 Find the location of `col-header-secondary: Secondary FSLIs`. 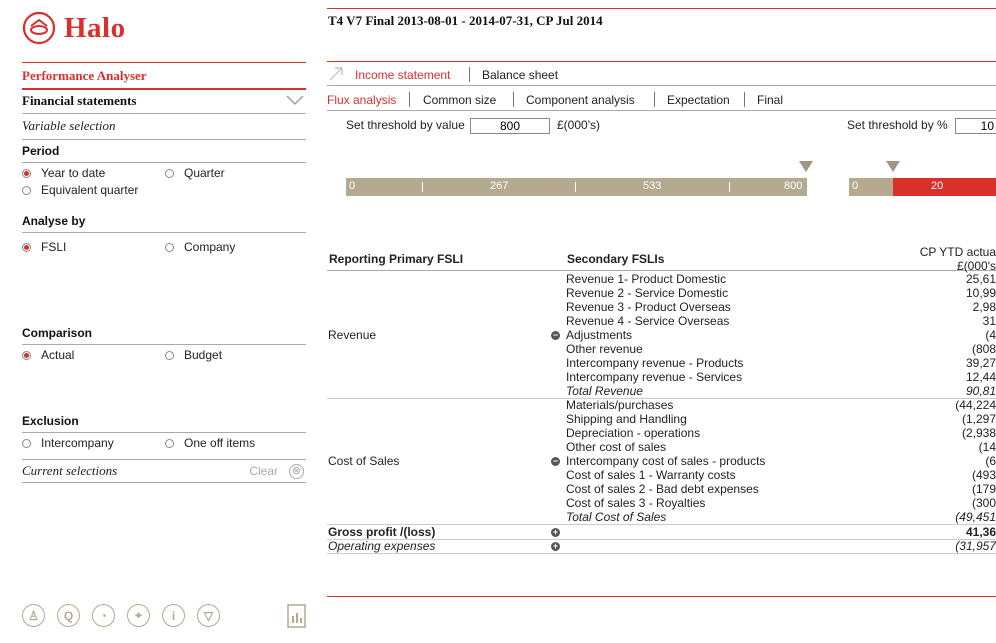

col-header-secondary: Secondary FSLIs is located at coordinates (615, 259).